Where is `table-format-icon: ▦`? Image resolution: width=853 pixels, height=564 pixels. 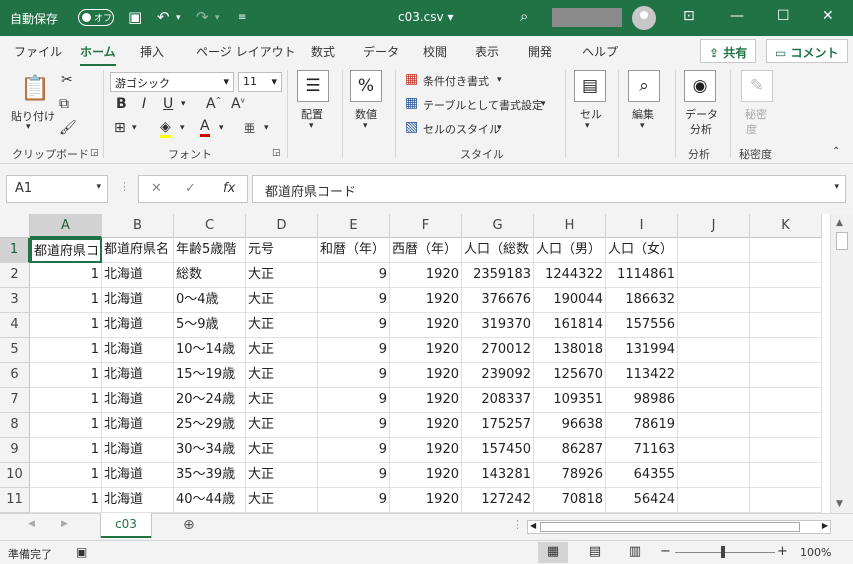
table-format-icon: ▦ is located at coordinates (411, 103).